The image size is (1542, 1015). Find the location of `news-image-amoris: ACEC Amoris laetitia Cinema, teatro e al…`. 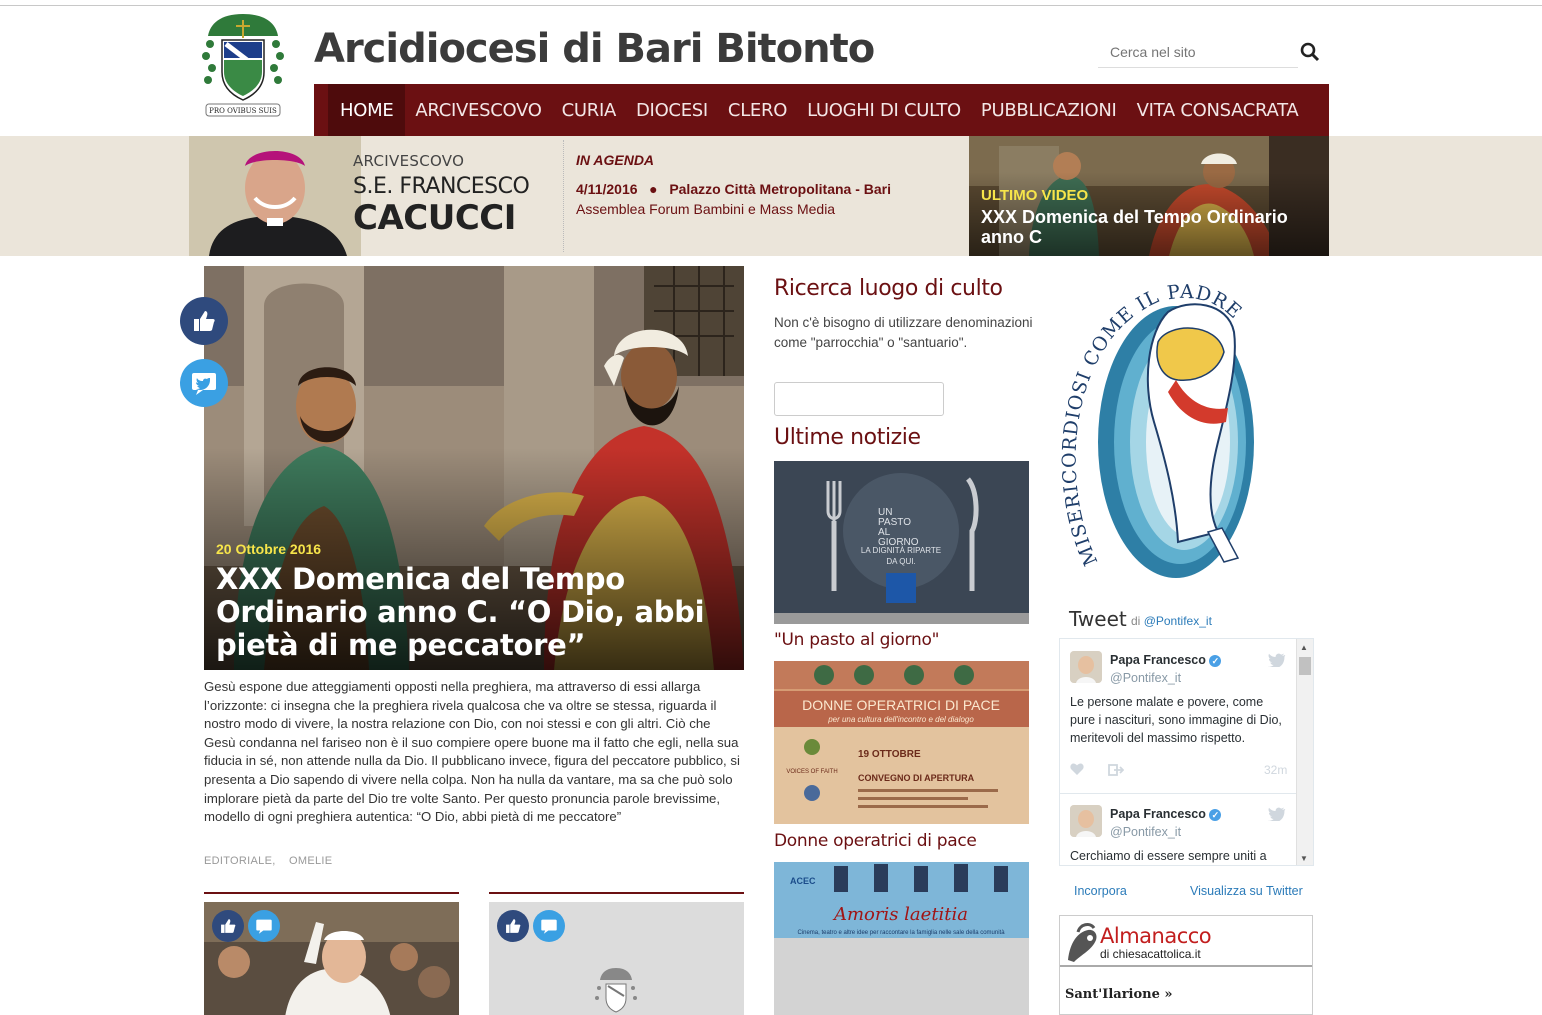

news-image-amoris: ACEC Amoris laetitia Cinema, teatro e al… is located at coordinates (901, 938).